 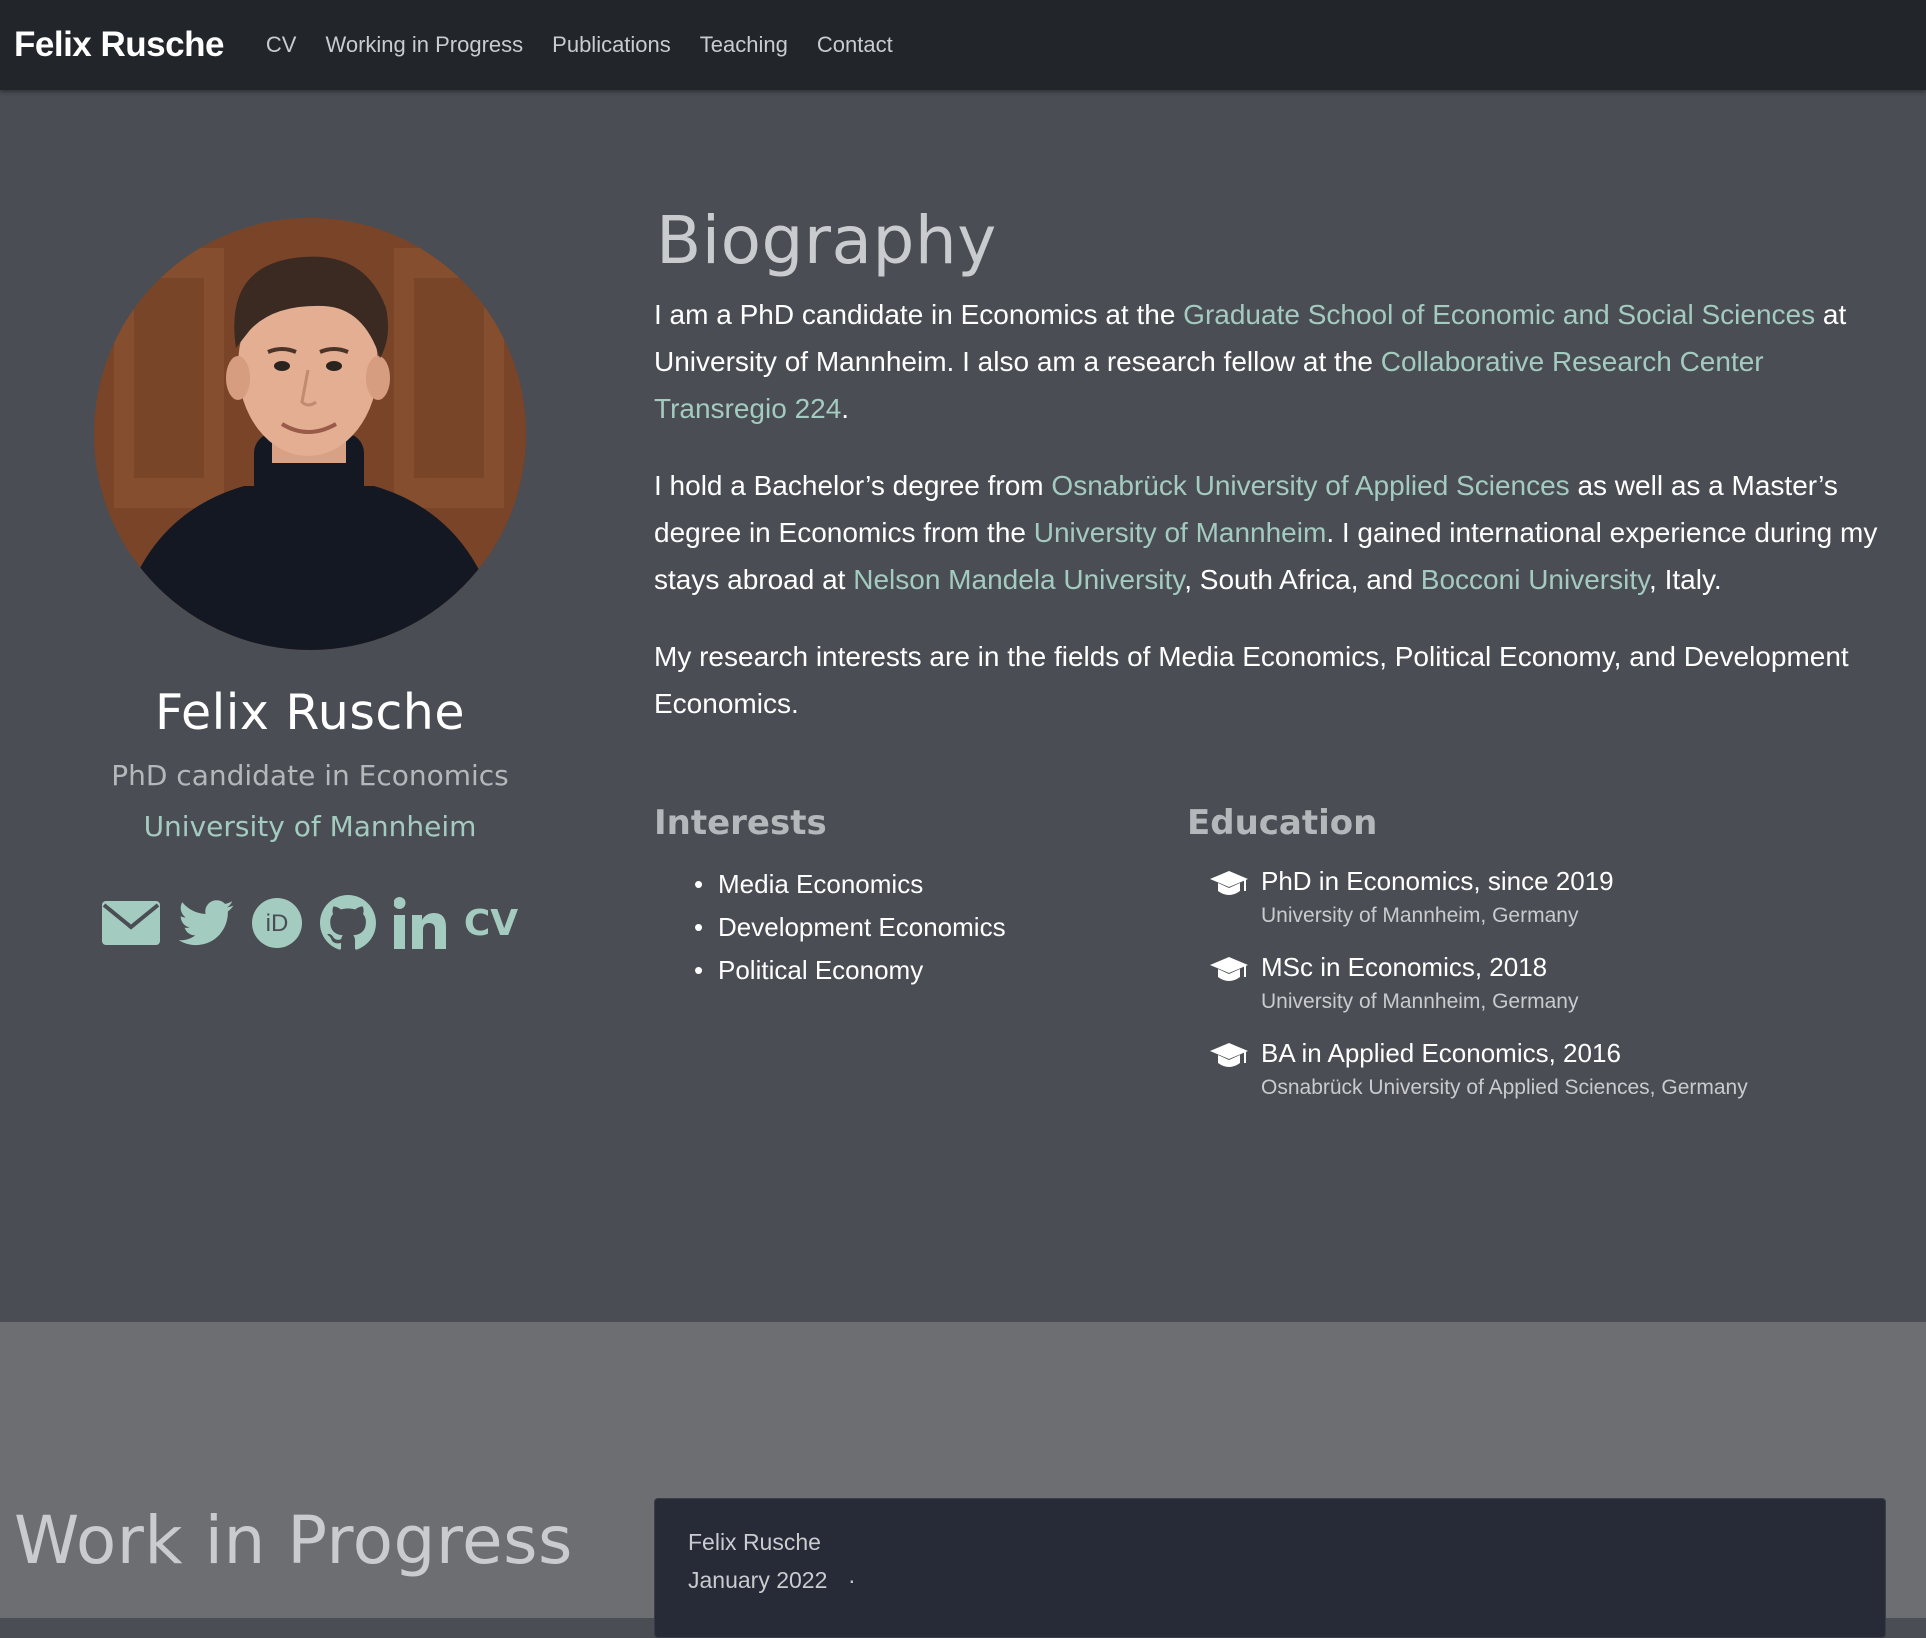 I want to click on profile-role: PhD candidate in Economics, so click(x=310, y=775).